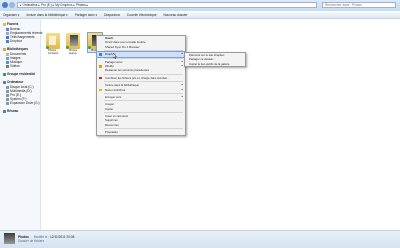  I want to click on videos-icon, so click(7, 66).